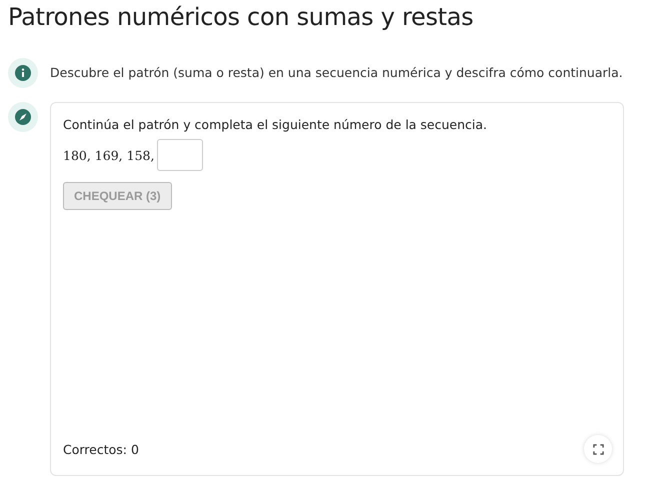 Image resolution: width=668 pixels, height=494 pixels. I want to click on number-sequence: 180, 169, 158,, so click(108, 155).